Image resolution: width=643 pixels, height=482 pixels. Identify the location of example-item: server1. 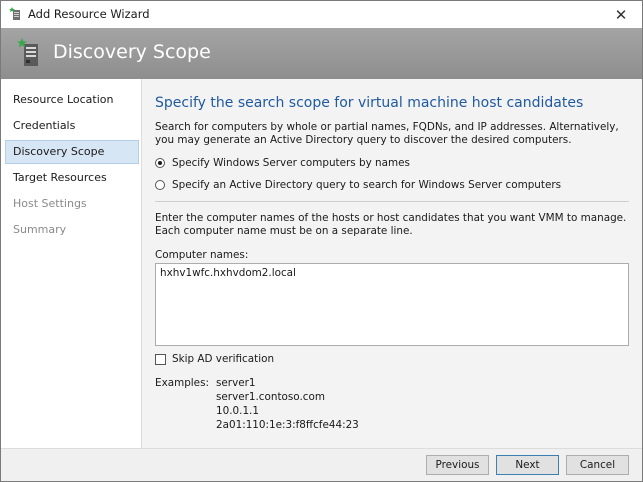
(236, 383).